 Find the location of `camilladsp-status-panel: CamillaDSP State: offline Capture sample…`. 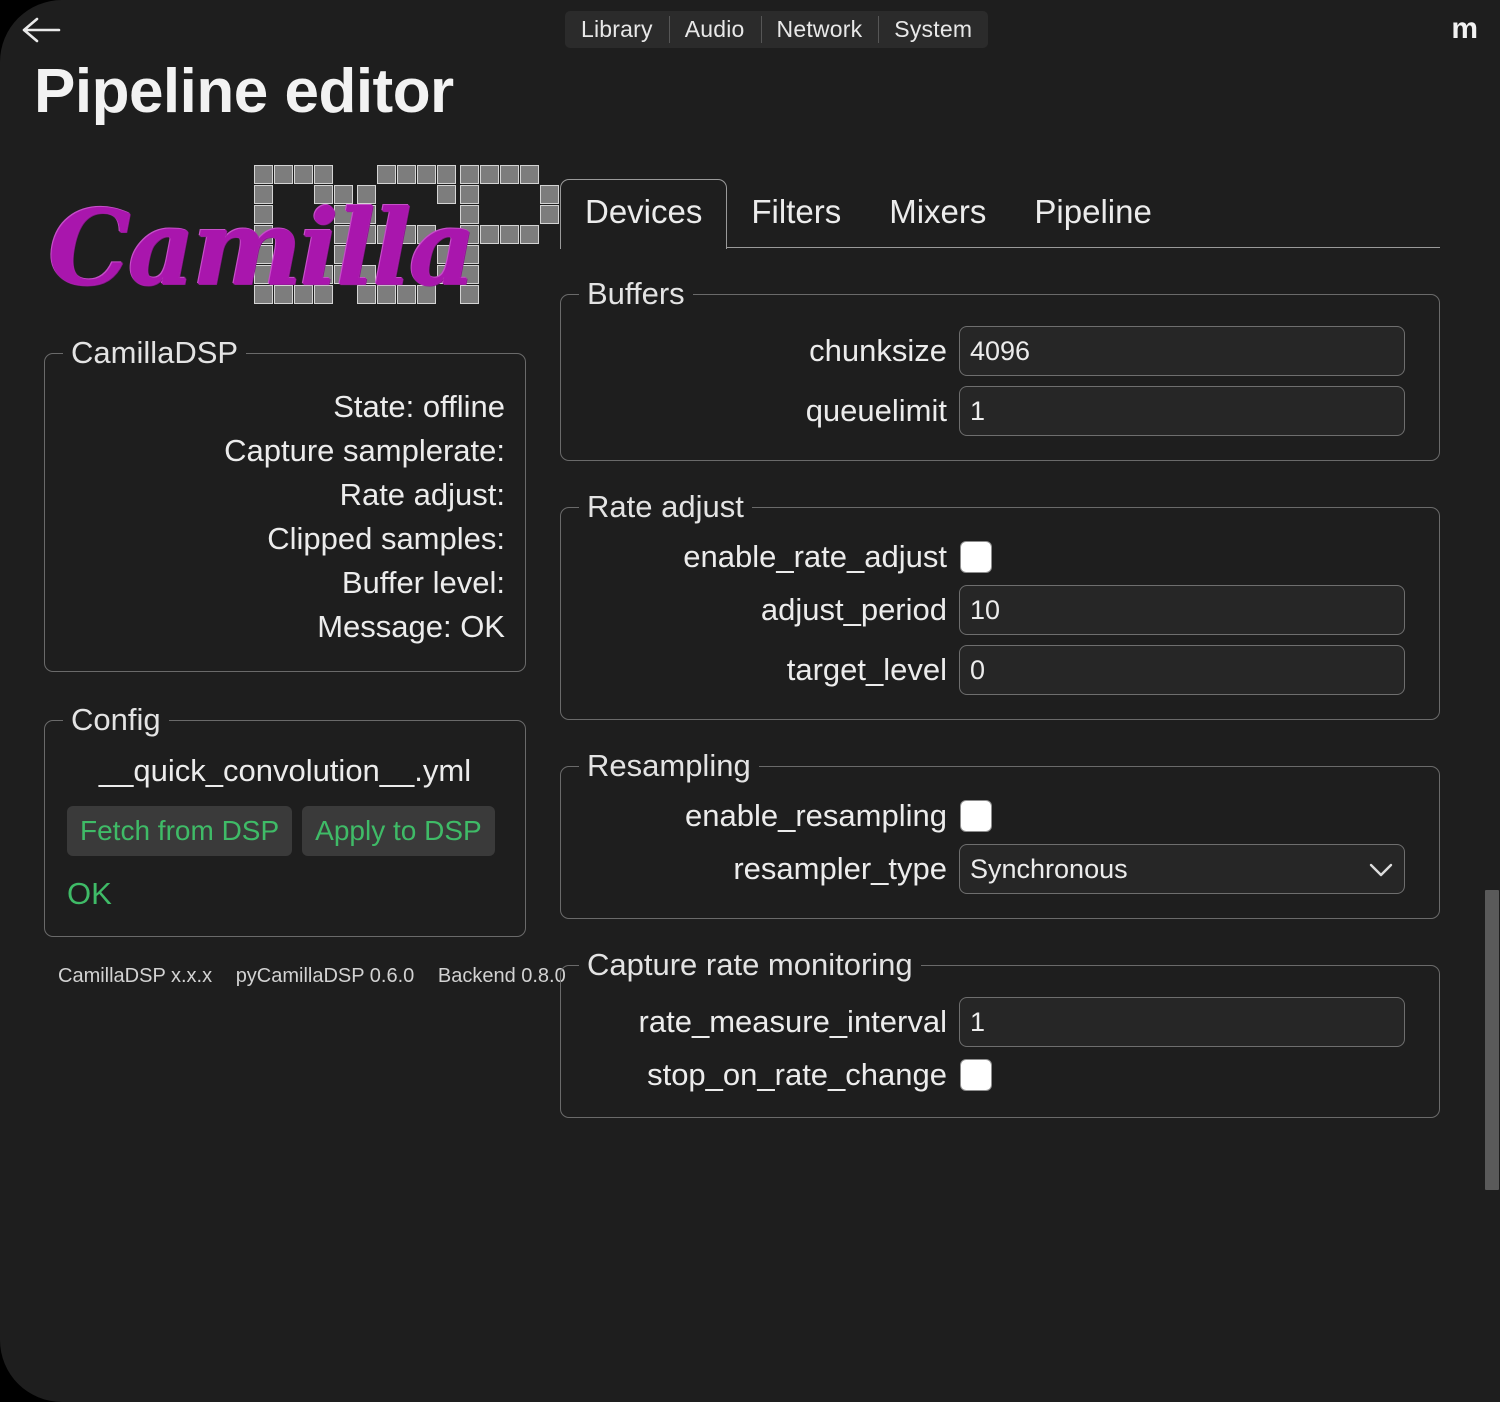

camilladsp-status-panel: CamillaDSP State: offline Capture sample… is located at coordinates (285, 503).